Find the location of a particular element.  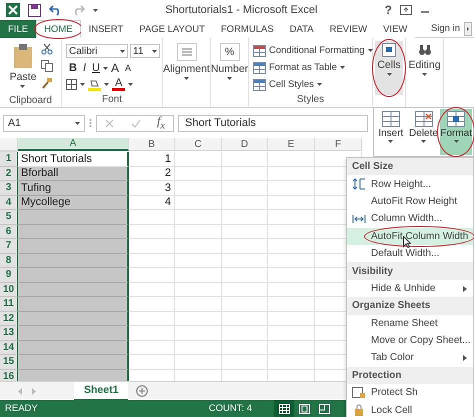

underline-button: U is located at coordinates (96, 68).